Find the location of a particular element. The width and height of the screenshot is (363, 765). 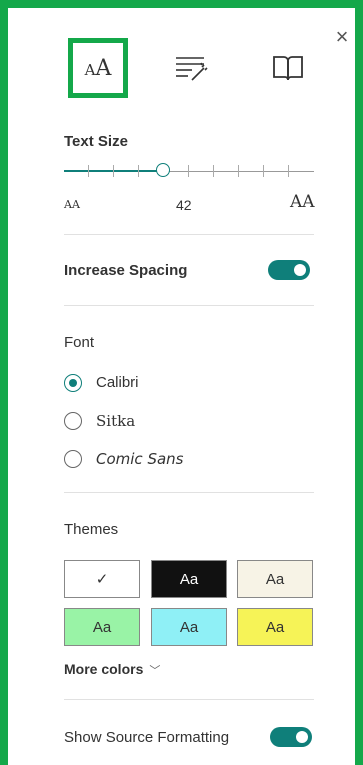

themes-label: Themes is located at coordinates (91, 529).